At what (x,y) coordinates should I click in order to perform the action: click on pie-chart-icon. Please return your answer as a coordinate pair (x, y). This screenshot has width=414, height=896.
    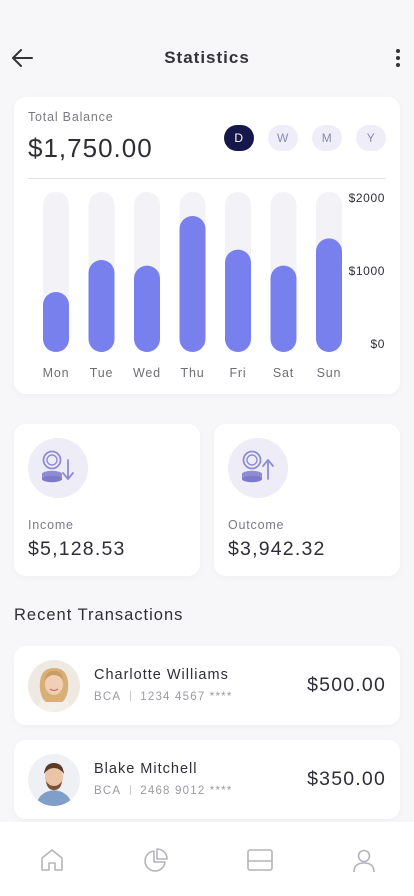
    Looking at the image, I should click on (156, 860).